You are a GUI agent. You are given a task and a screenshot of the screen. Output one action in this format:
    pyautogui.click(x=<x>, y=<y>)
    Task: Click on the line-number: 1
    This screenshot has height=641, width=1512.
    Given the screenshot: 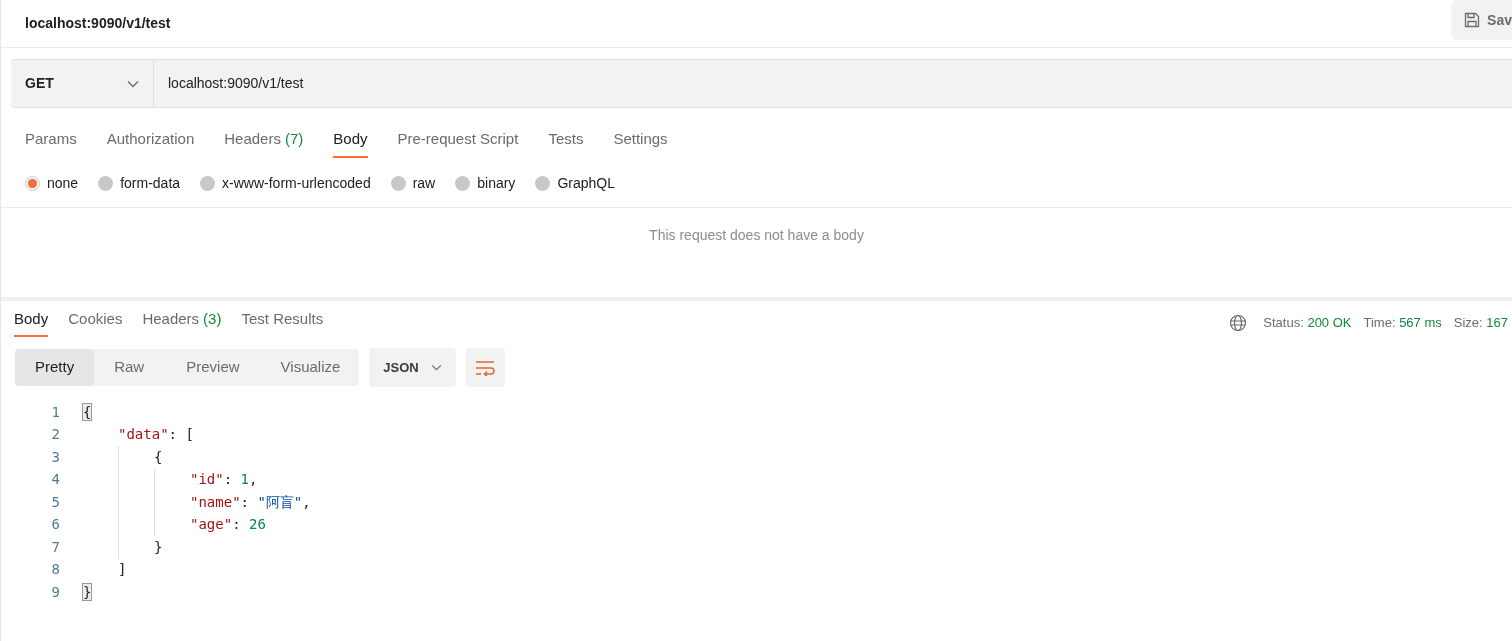 What is the action you would take?
    pyautogui.click(x=55, y=412)
    